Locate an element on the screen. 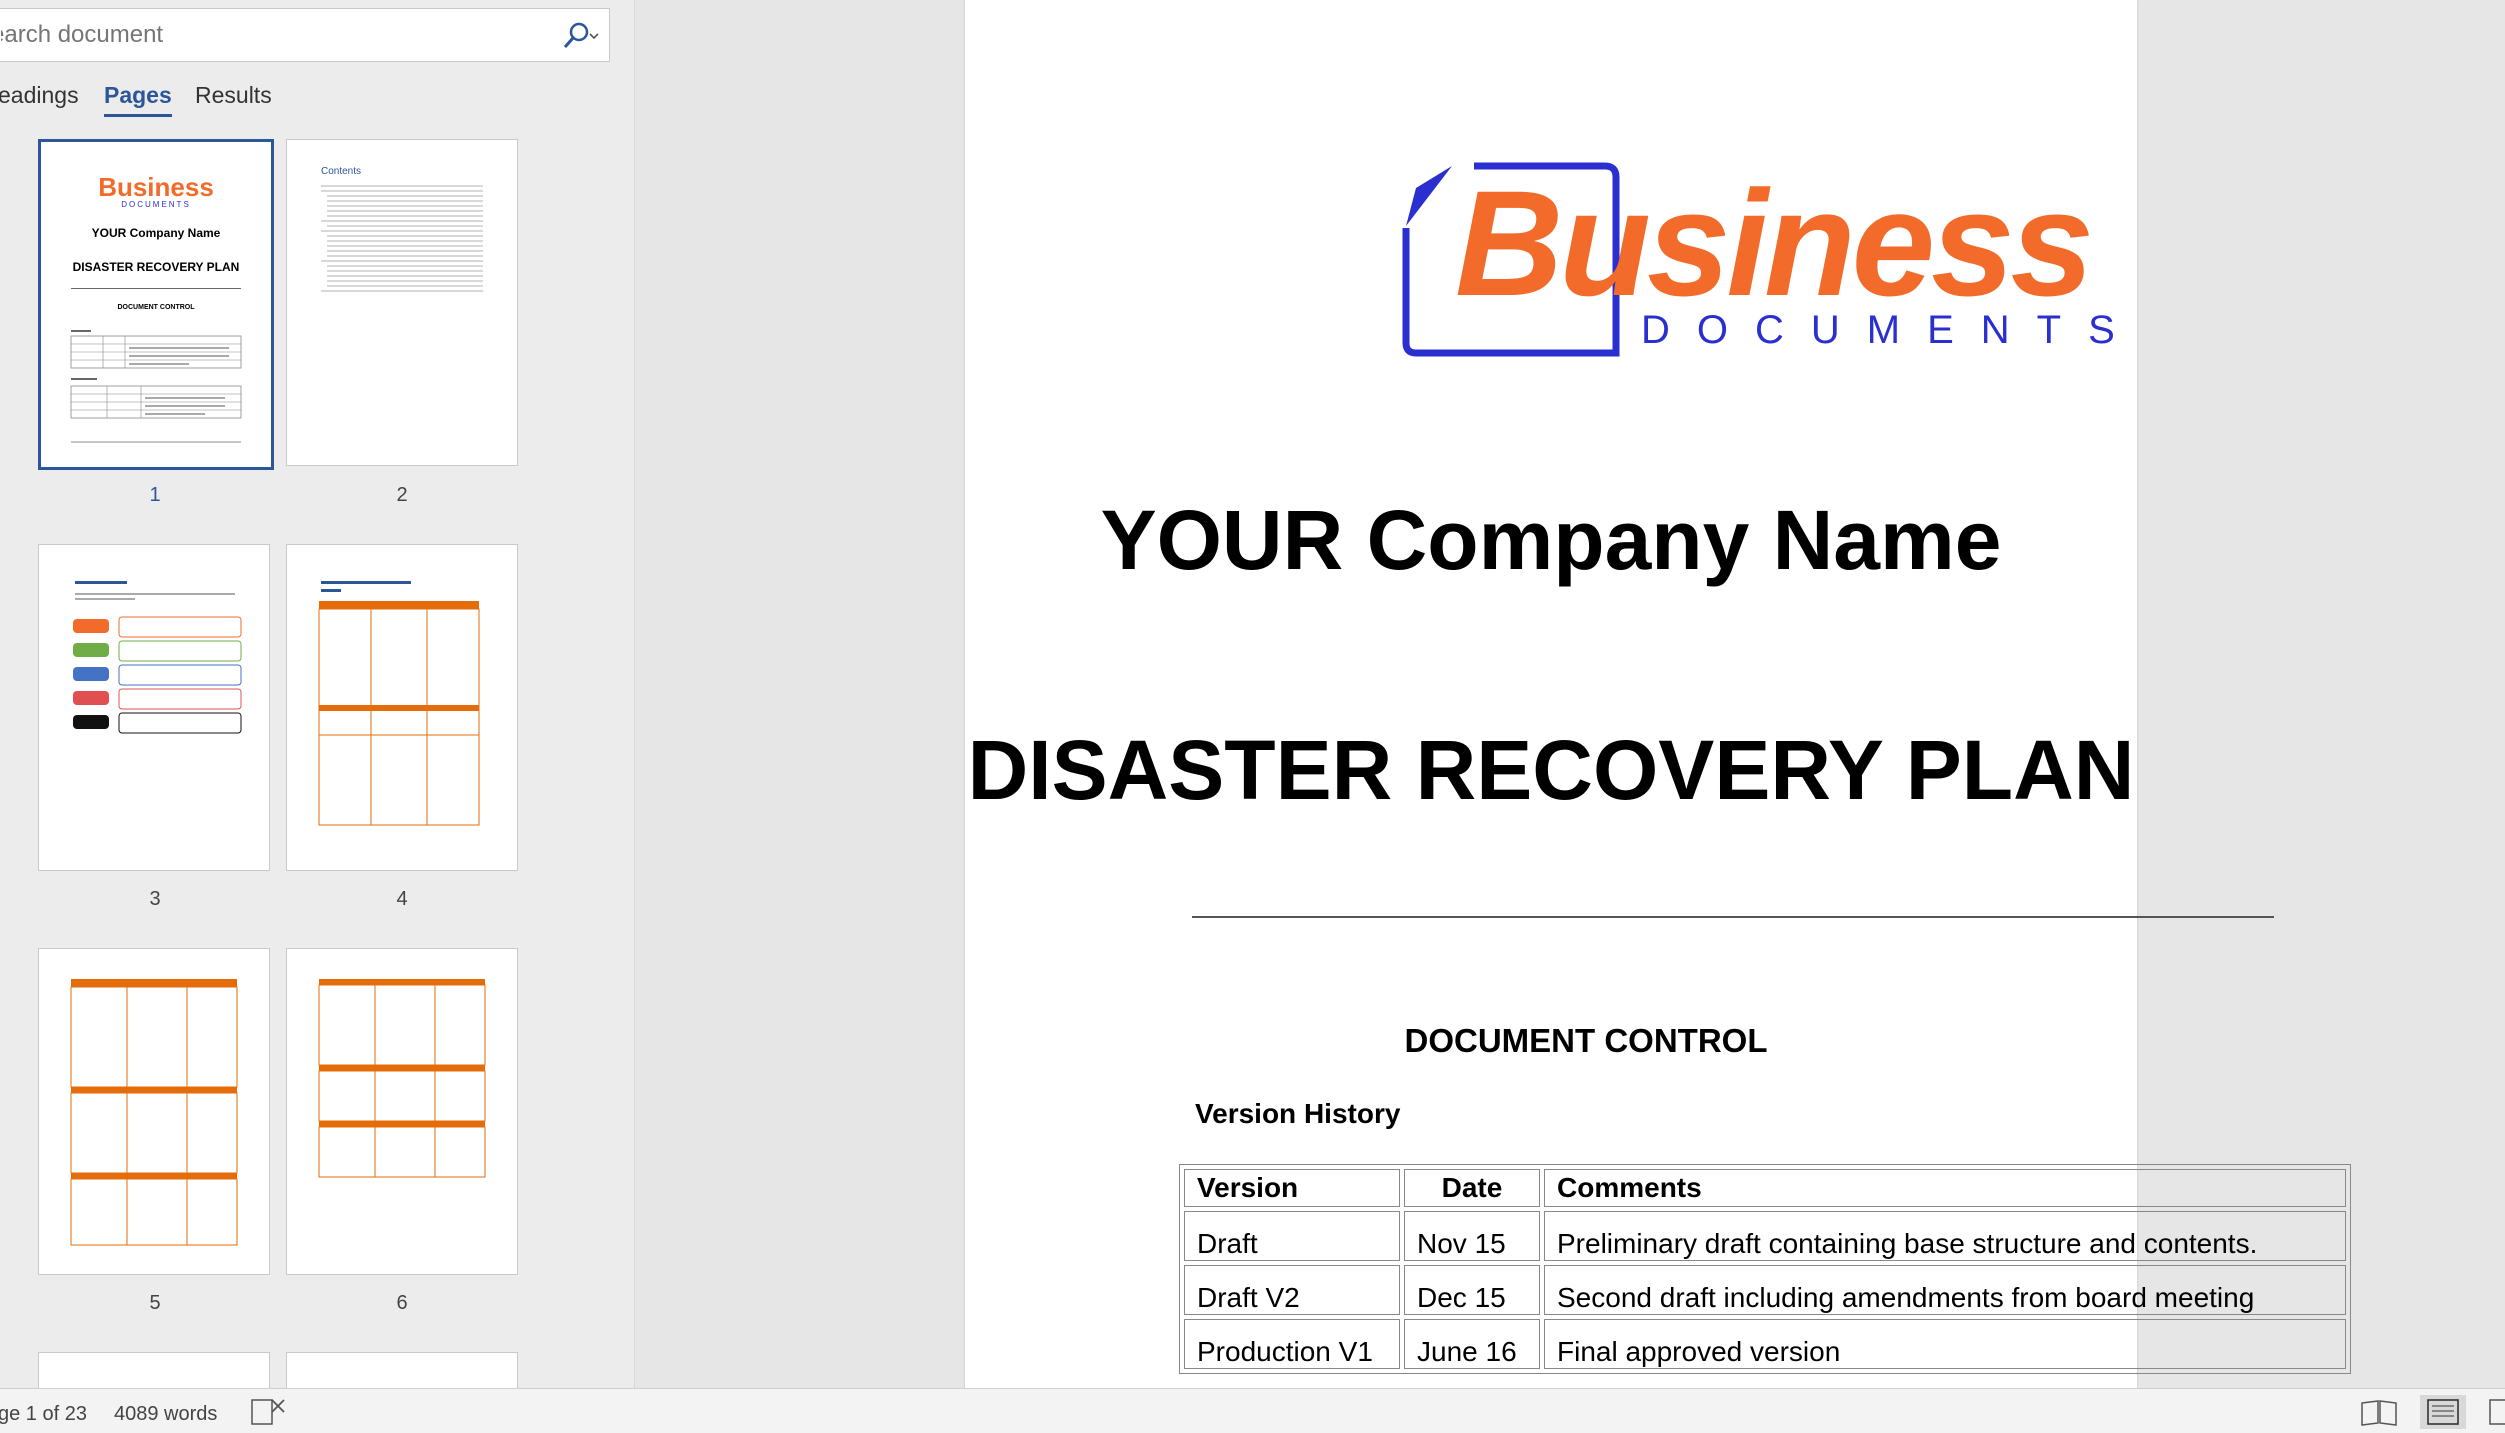  table-header-row: Version Date Comments is located at coordinates (1765, 1188).